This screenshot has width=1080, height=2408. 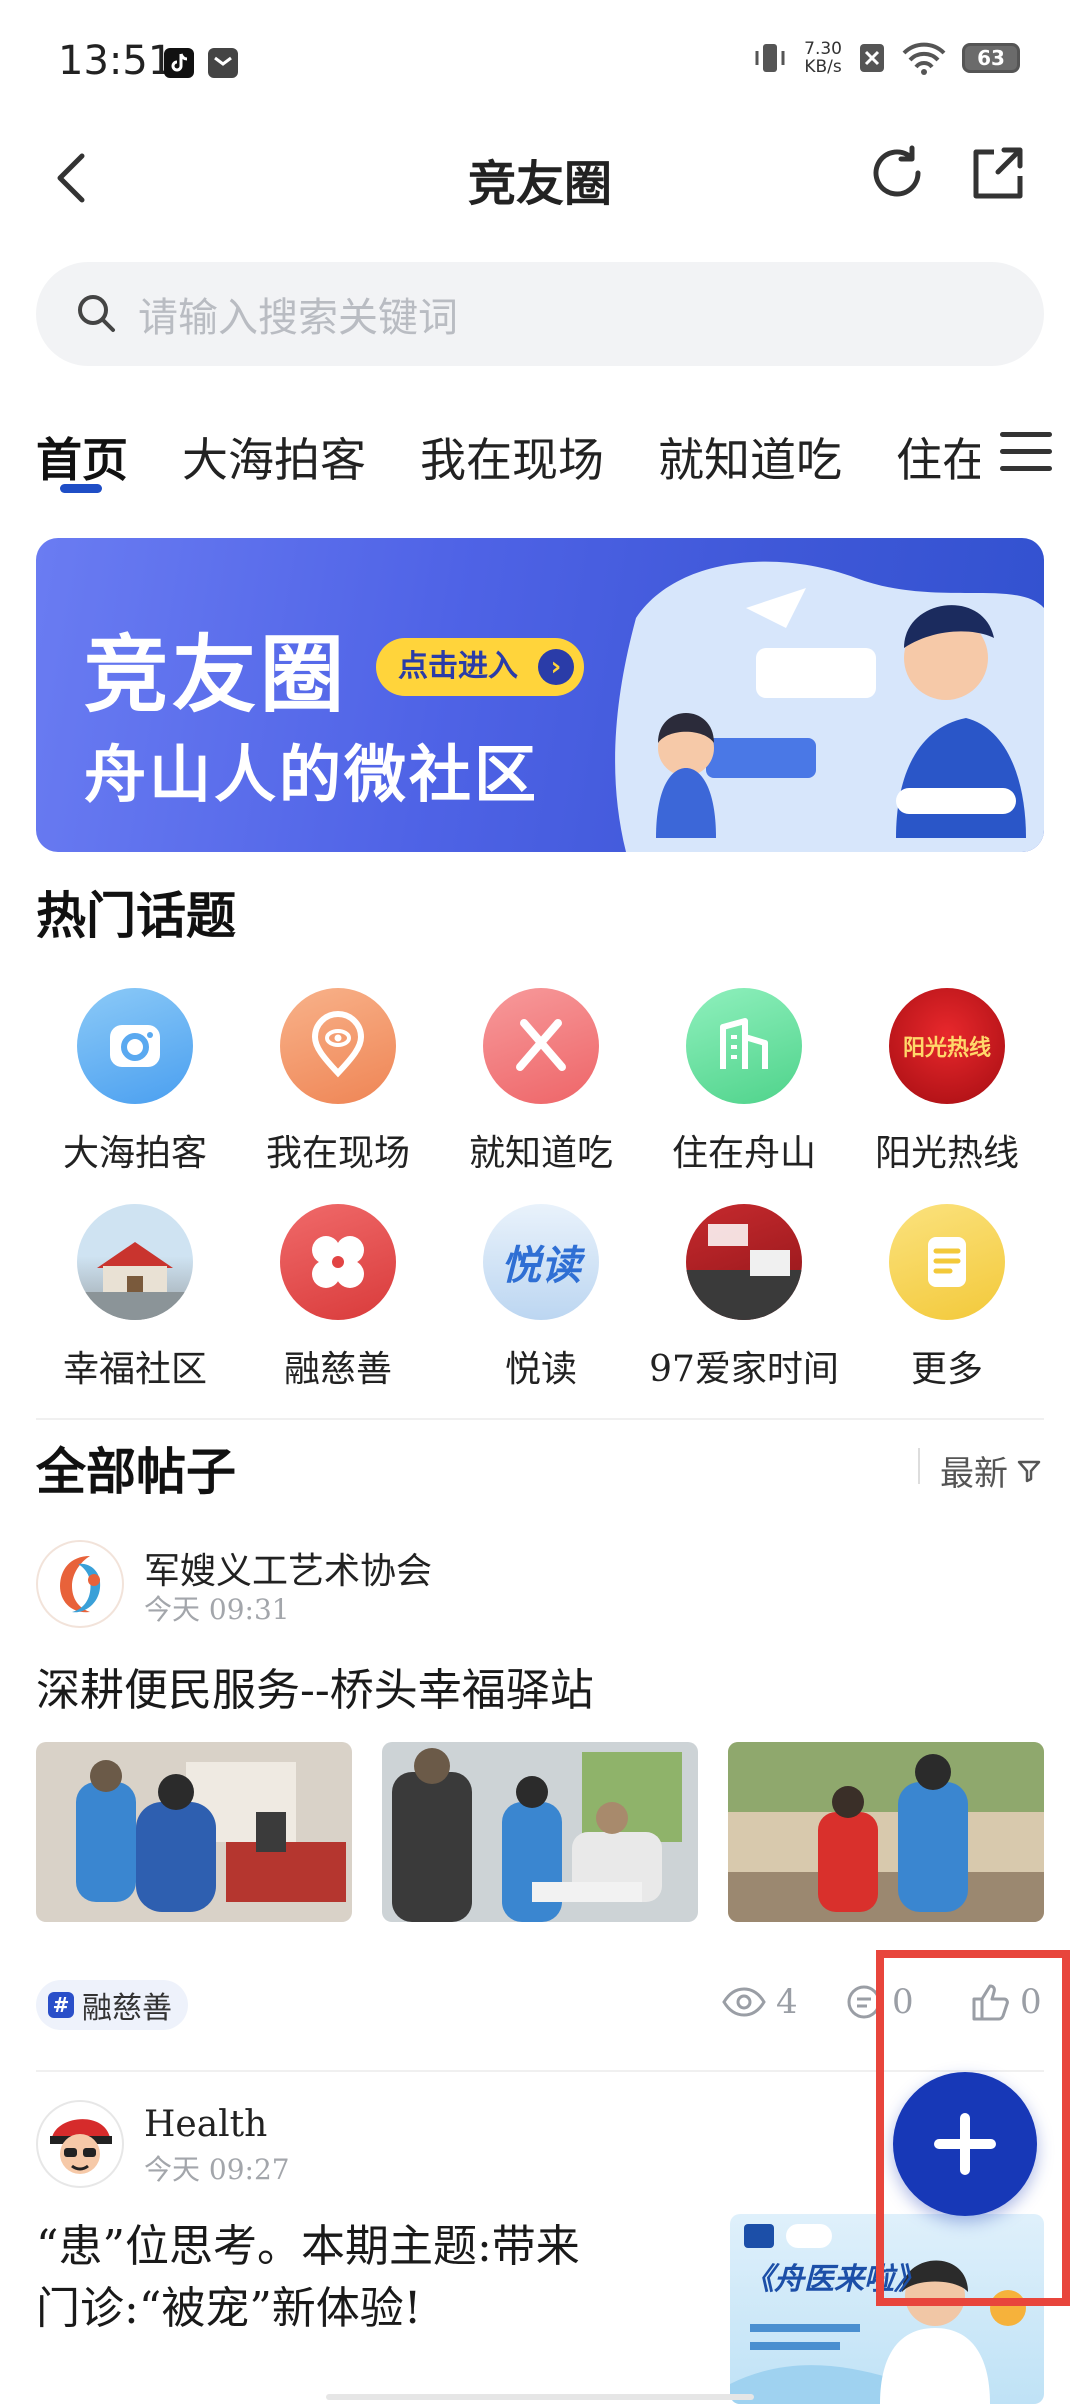 What do you see at coordinates (744, 1262) in the screenshot?
I see `love-home-logo` at bounding box center [744, 1262].